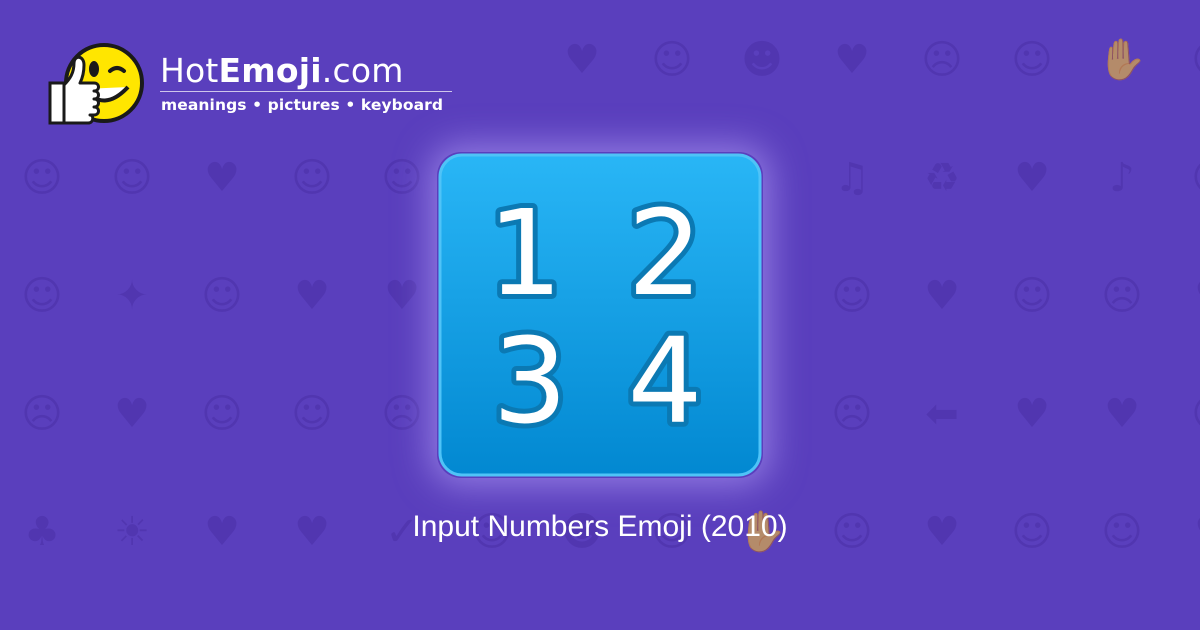 This screenshot has width=1200, height=630. I want to click on site-name-prefix: Hot, so click(189, 70).